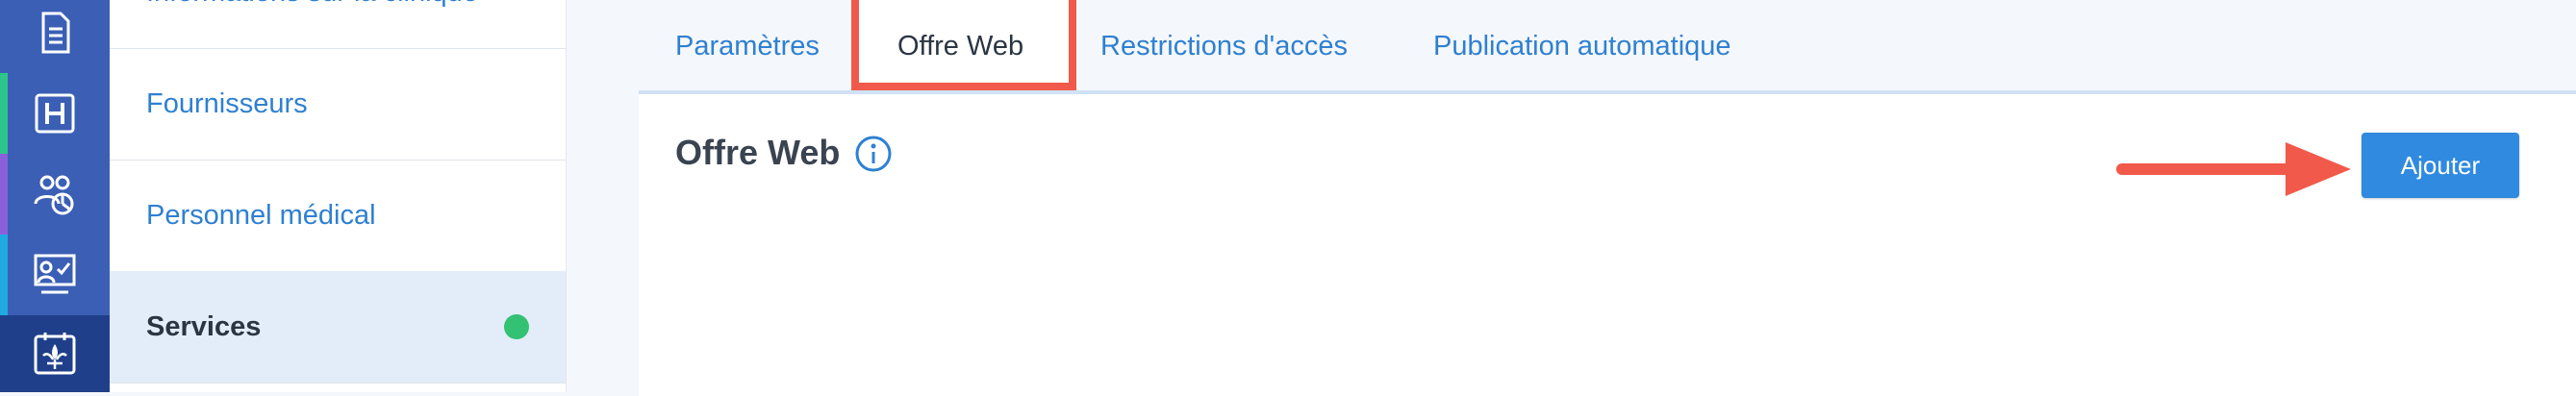 Image resolution: width=2576 pixels, height=396 pixels. I want to click on sidebar-item-label: Personnel médical, so click(261, 216).